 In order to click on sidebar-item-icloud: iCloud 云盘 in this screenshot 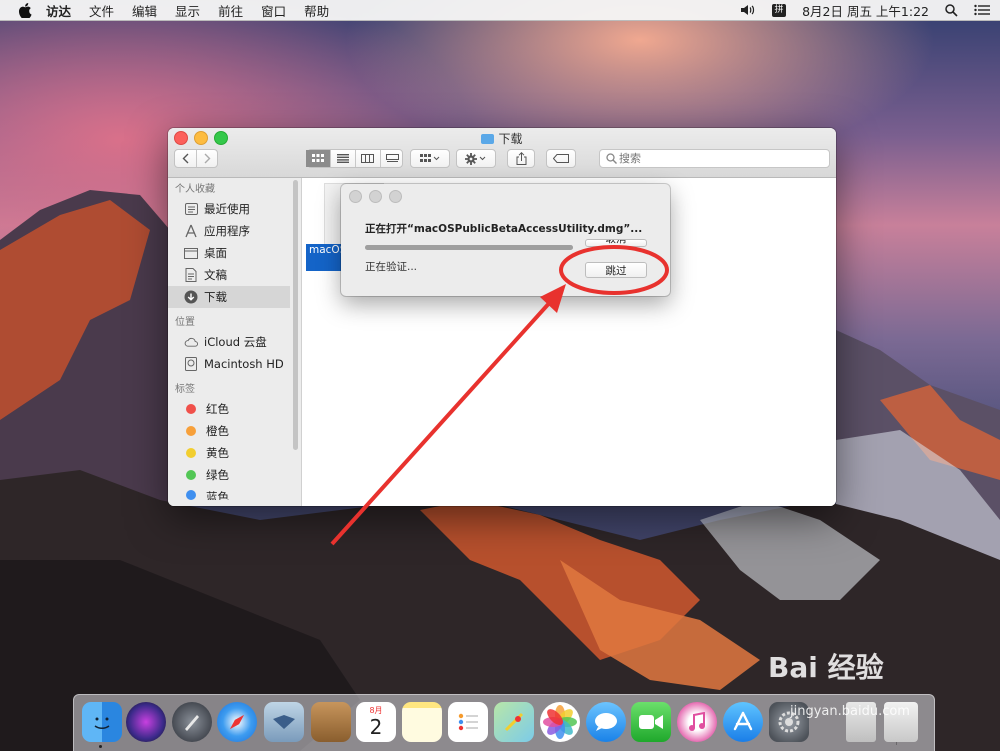, I will do `click(229, 342)`.